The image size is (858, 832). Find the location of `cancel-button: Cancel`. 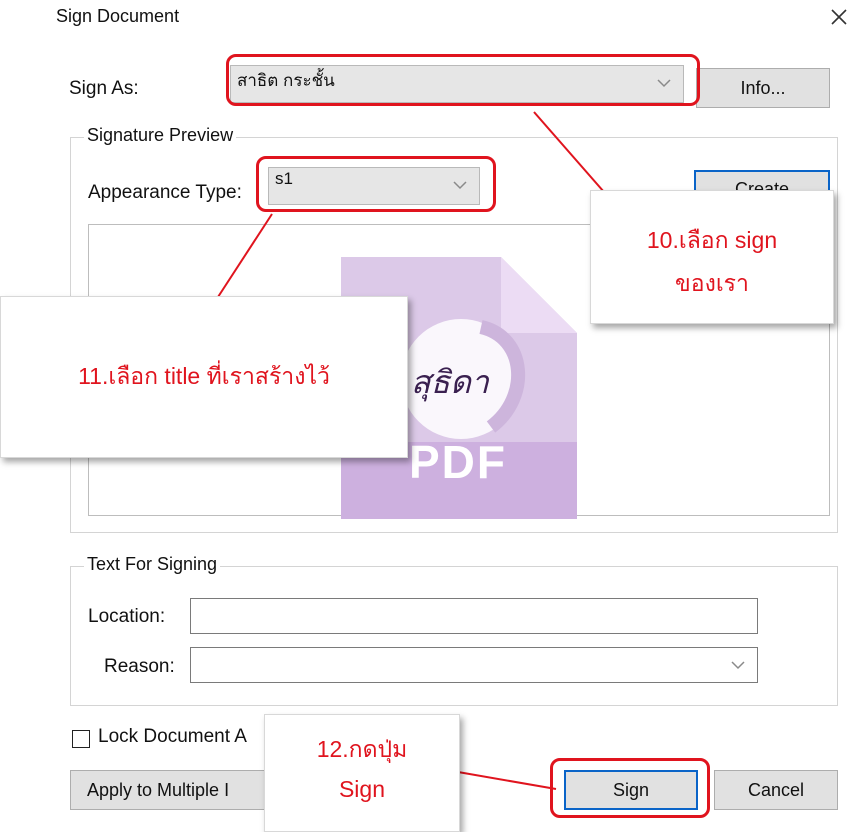

cancel-button: Cancel is located at coordinates (776, 790).